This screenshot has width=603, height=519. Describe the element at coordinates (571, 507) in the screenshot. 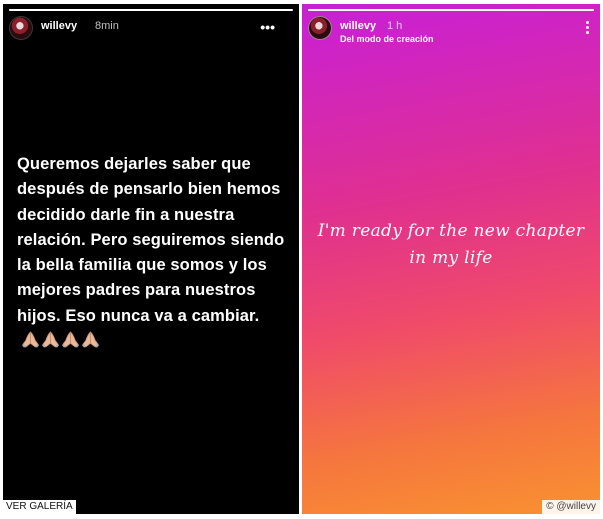

I see `credit-watermark: © @willevy` at that location.